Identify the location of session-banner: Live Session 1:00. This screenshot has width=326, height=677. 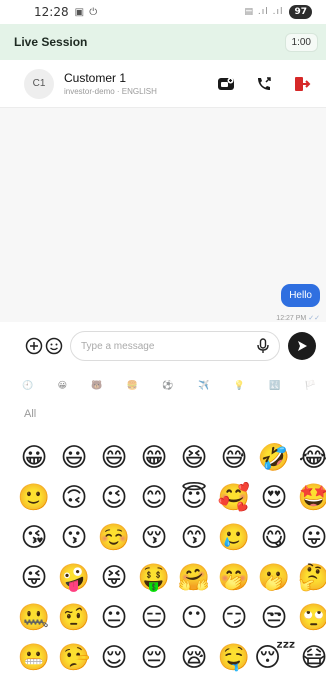
(163, 42).